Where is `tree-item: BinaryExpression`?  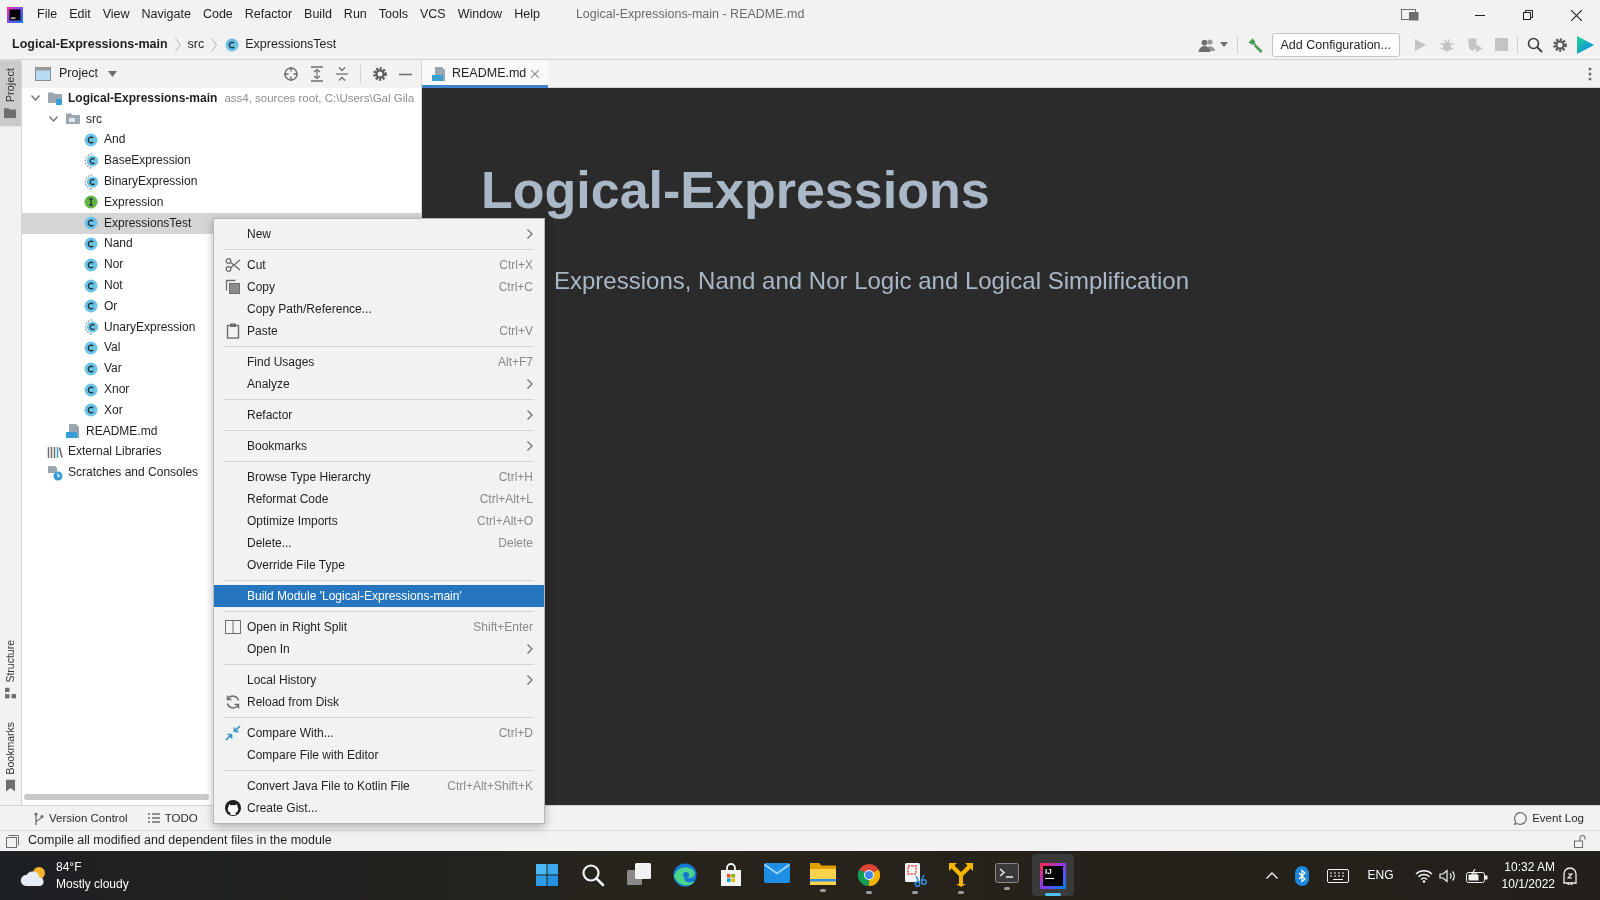
tree-item: BinaryExpression is located at coordinates (141, 181).